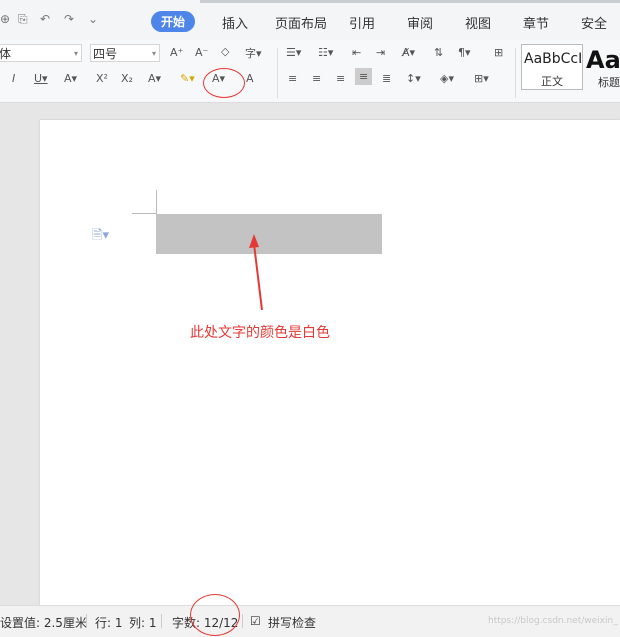 This screenshot has height=637, width=620. I want to click on annotation-arrow, so click(256, 272).